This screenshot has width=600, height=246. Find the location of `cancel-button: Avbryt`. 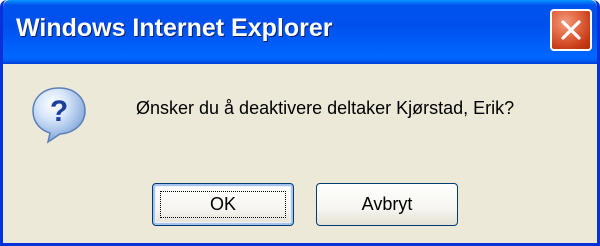

cancel-button: Avbryt is located at coordinates (387, 204).